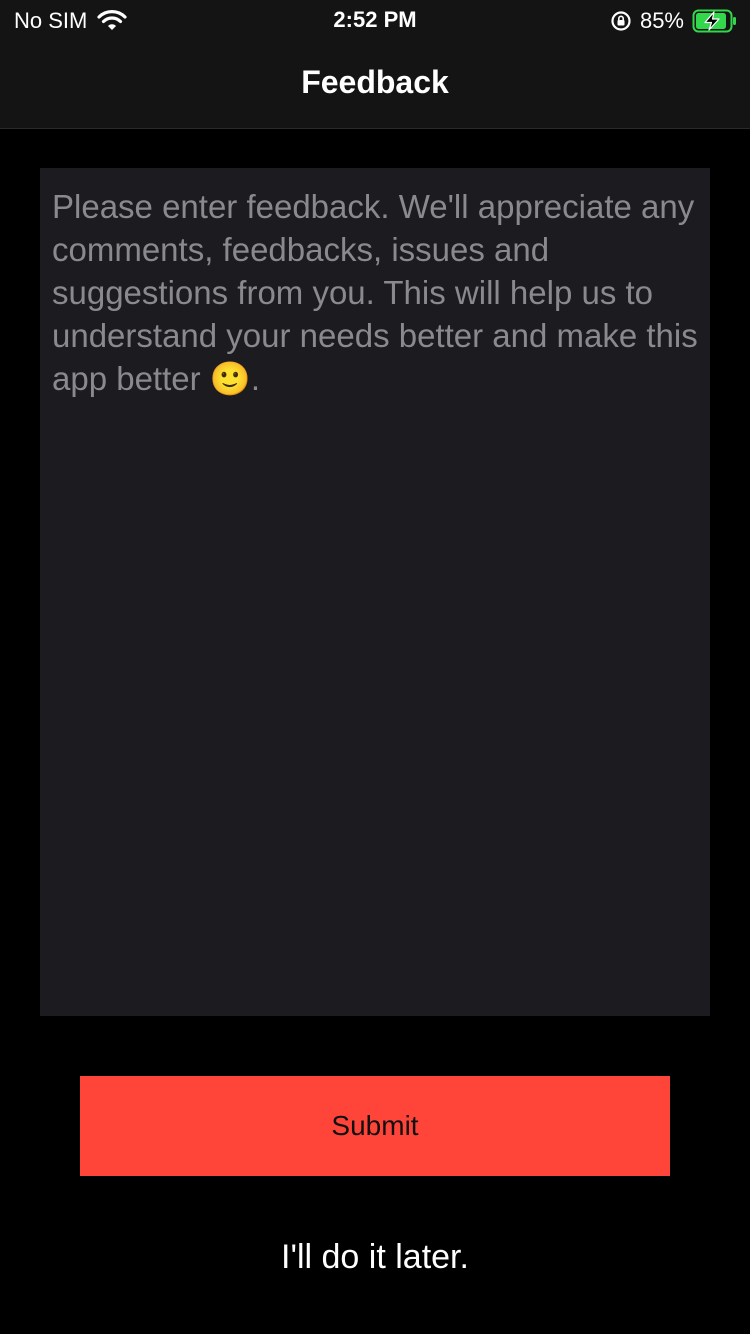  What do you see at coordinates (715, 21) in the screenshot?
I see `battery-charging-icon` at bounding box center [715, 21].